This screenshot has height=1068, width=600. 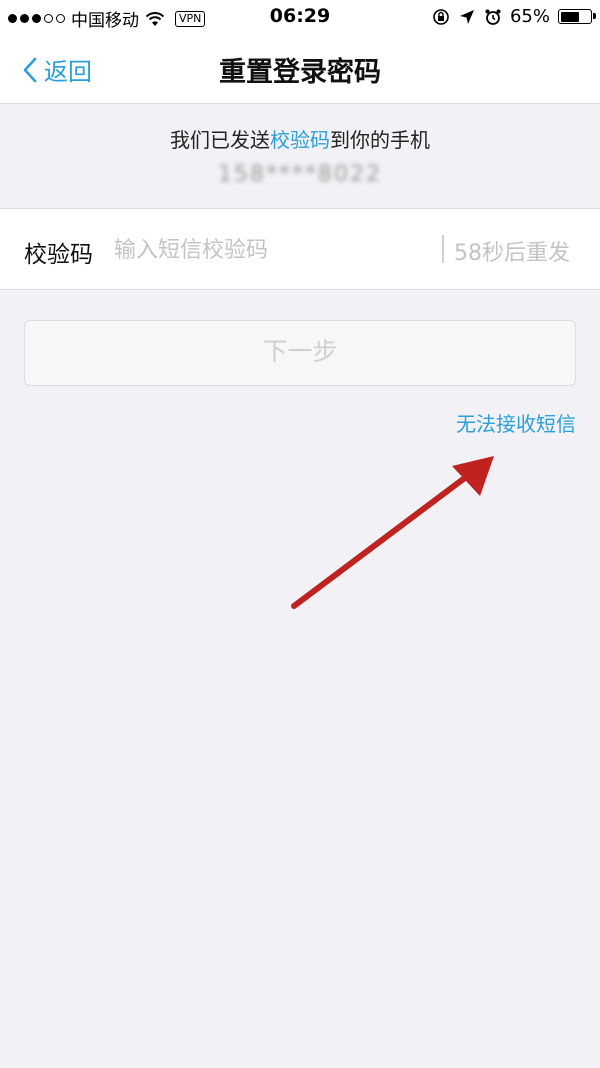 I want to click on annotation-arrow-icon, so click(x=392, y=532).